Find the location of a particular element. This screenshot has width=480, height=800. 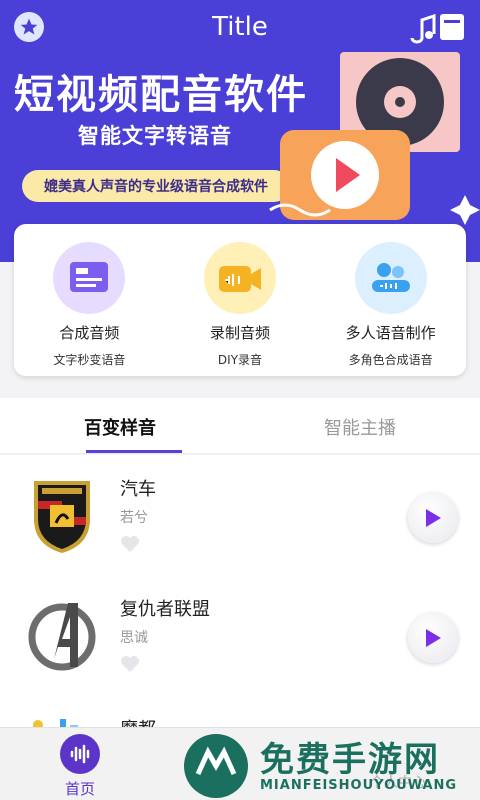

item-author: 思诚 is located at coordinates (134, 638).